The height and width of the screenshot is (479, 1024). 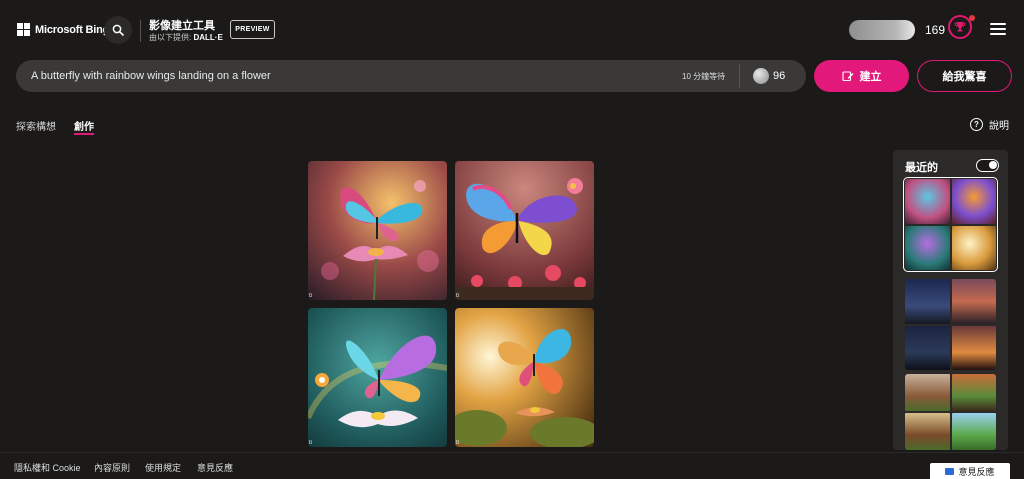 I want to click on notification-dot, so click(x=972, y=18).